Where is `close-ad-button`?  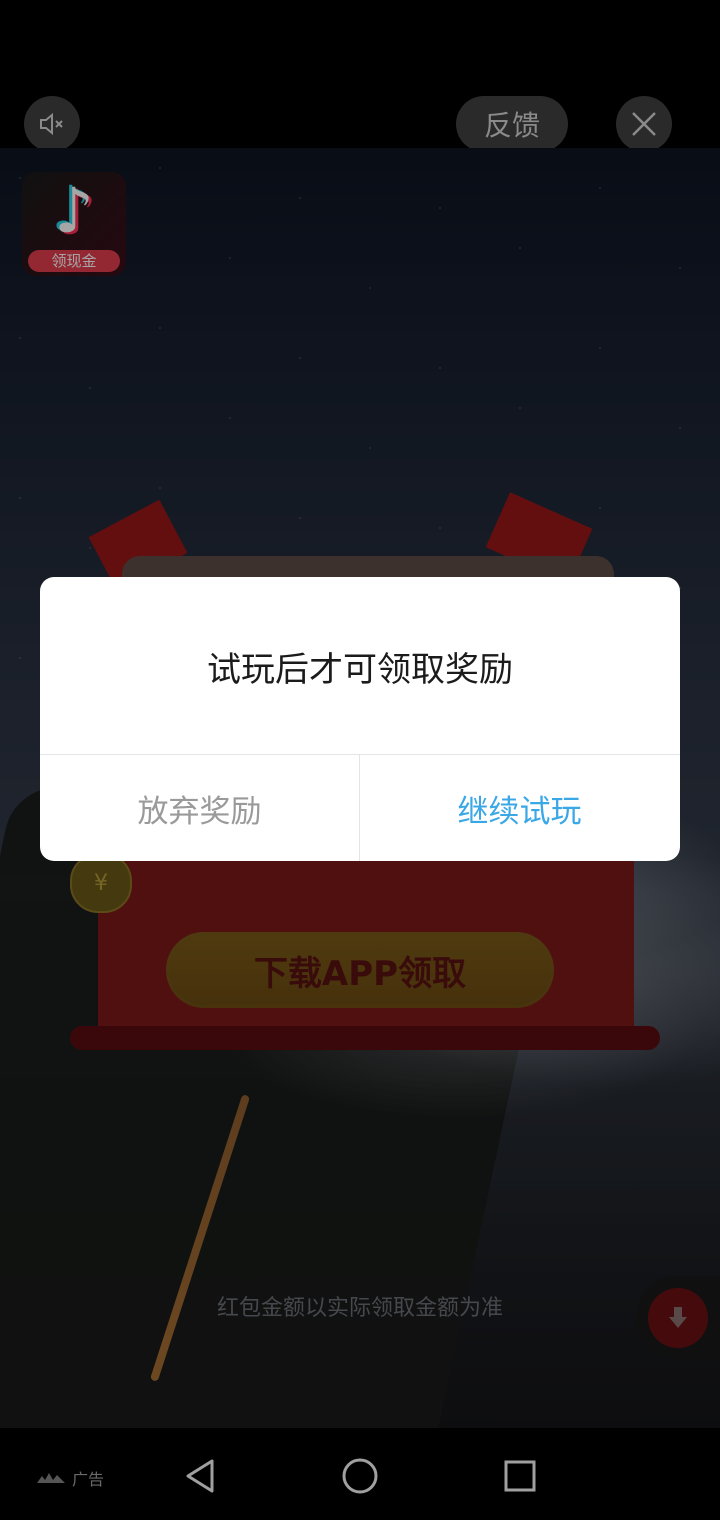 close-ad-button is located at coordinates (644, 124).